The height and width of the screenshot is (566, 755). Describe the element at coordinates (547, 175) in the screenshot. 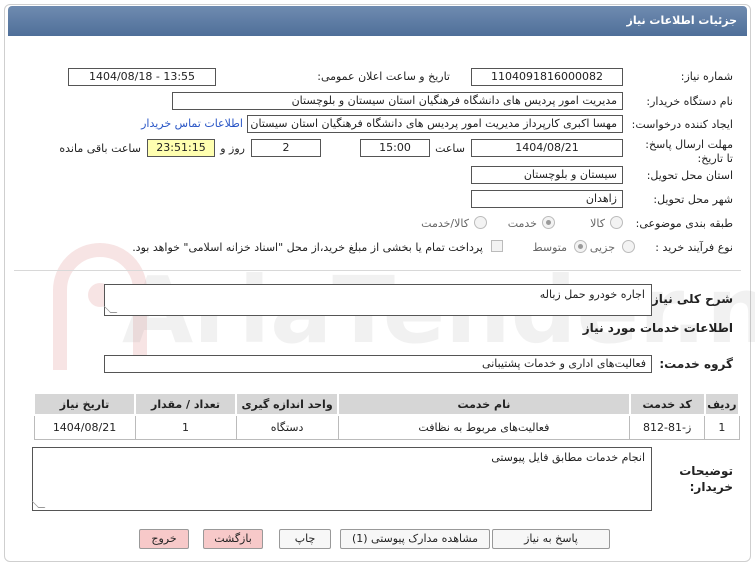

I see `province-field: سیستان و بلوچستان` at that location.